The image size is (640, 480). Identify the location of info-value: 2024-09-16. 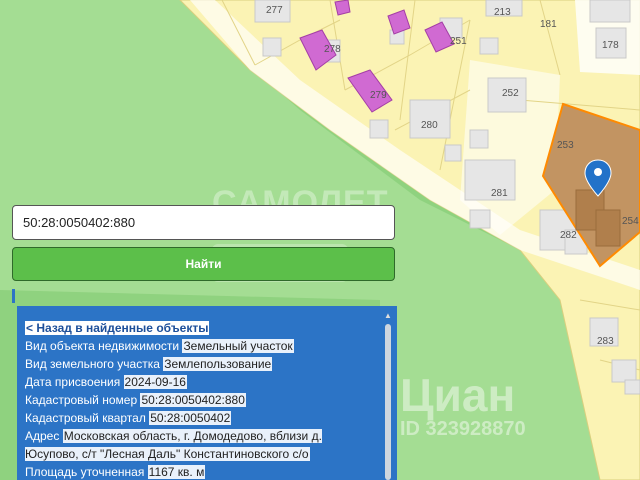
(155, 382).